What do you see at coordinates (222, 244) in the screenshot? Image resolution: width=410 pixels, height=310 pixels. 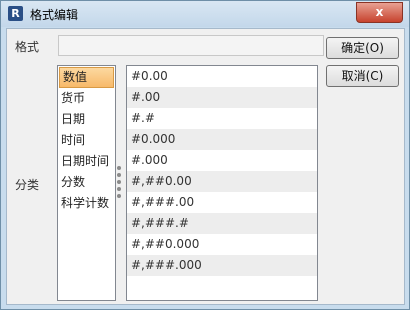 I see `format-item: #,##0.000` at bounding box center [222, 244].